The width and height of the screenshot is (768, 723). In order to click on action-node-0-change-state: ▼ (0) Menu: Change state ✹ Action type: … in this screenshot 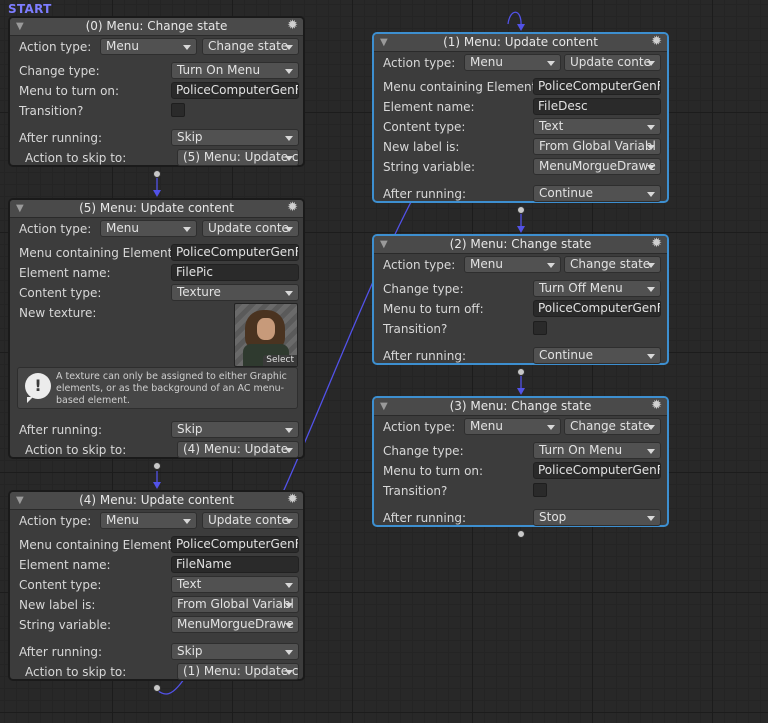, I will do `click(156, 91)`.